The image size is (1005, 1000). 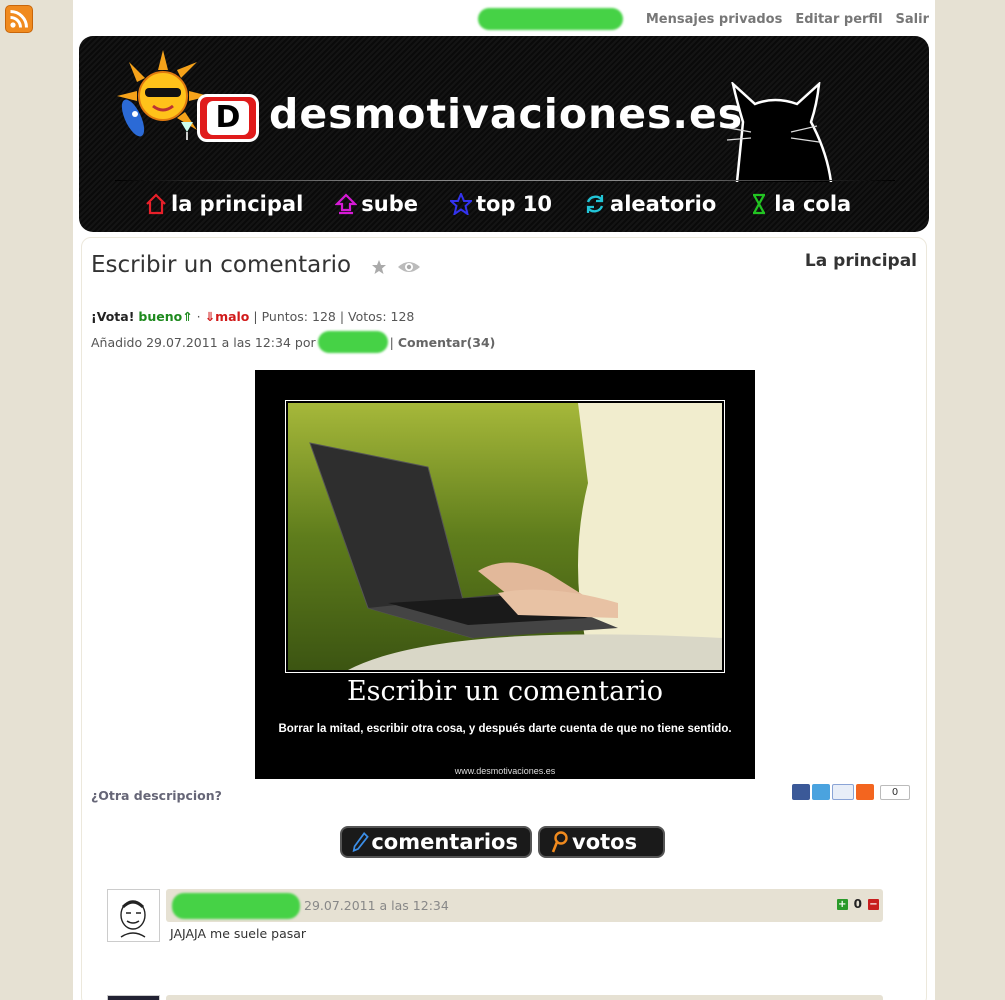 What do you see at coordinates (865, 792) in the screenshot?
I see `addthis-plus-icon` at bounding box center [865, 792].